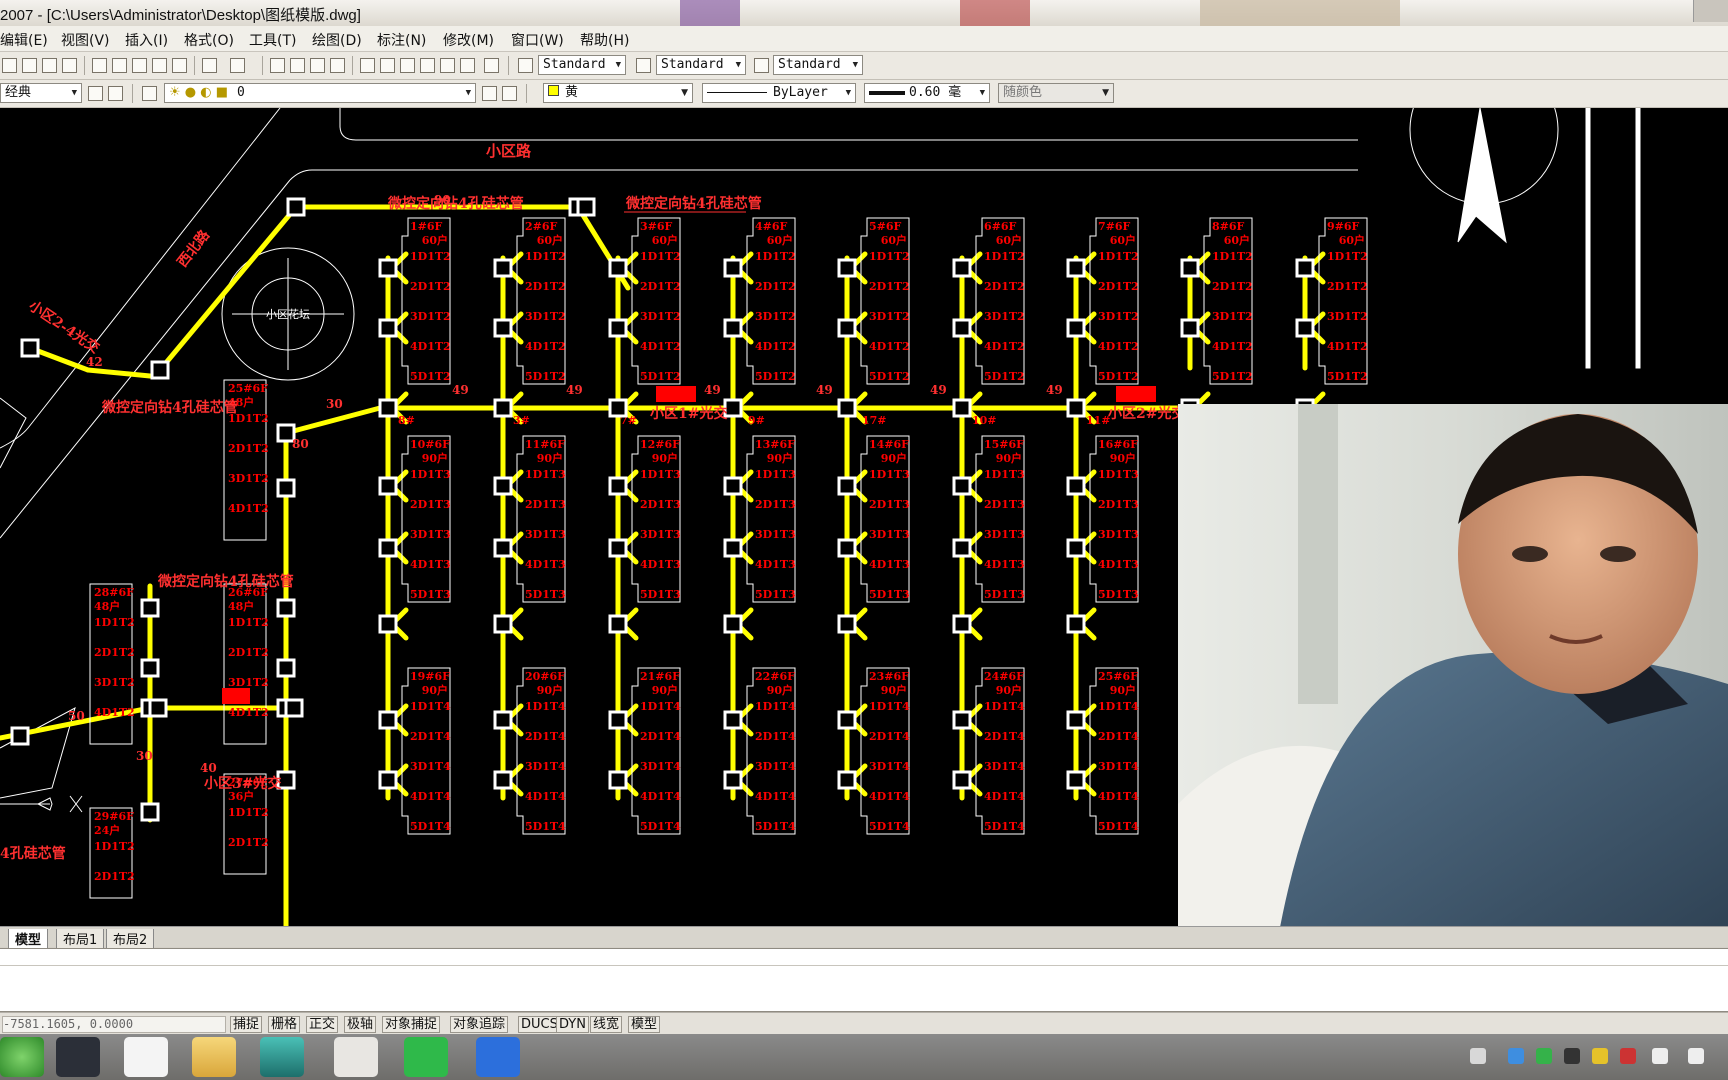 The width and height of the screenshot is (1728, 1080). What do you see at coordinates (317, 65) in the screenshot?
I see `zoom-window-icon` at bounding box center [317, 65].